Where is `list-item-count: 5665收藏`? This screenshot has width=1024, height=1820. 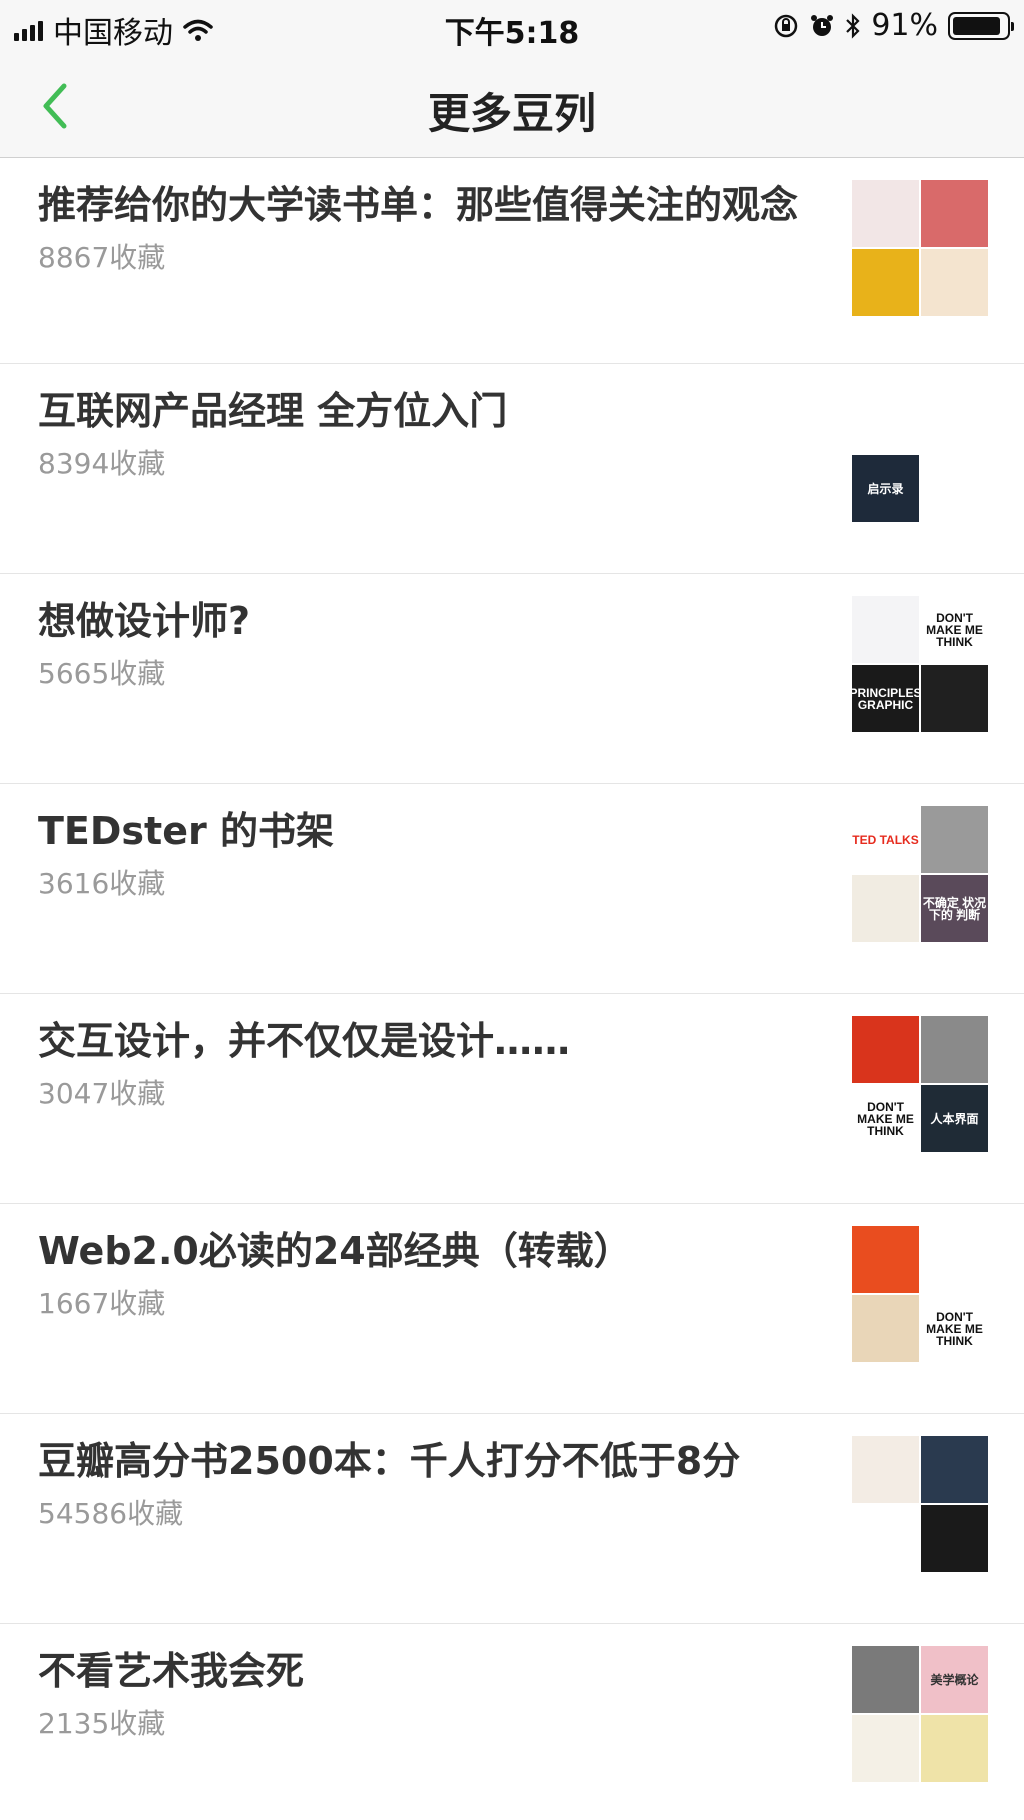
list-item-count: 5665收藏 is located at coordinates (102, 673).